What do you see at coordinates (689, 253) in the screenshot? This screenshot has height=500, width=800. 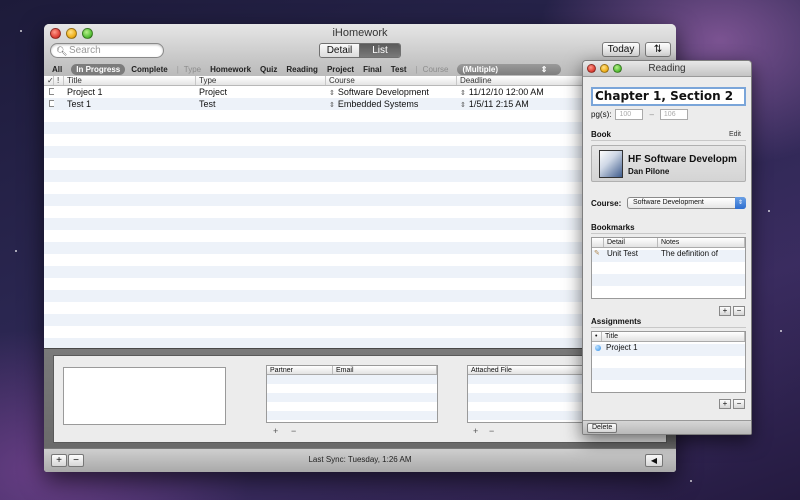 I see `bookmark-notes-cell: The definition of` at bounding box center [689, 253].